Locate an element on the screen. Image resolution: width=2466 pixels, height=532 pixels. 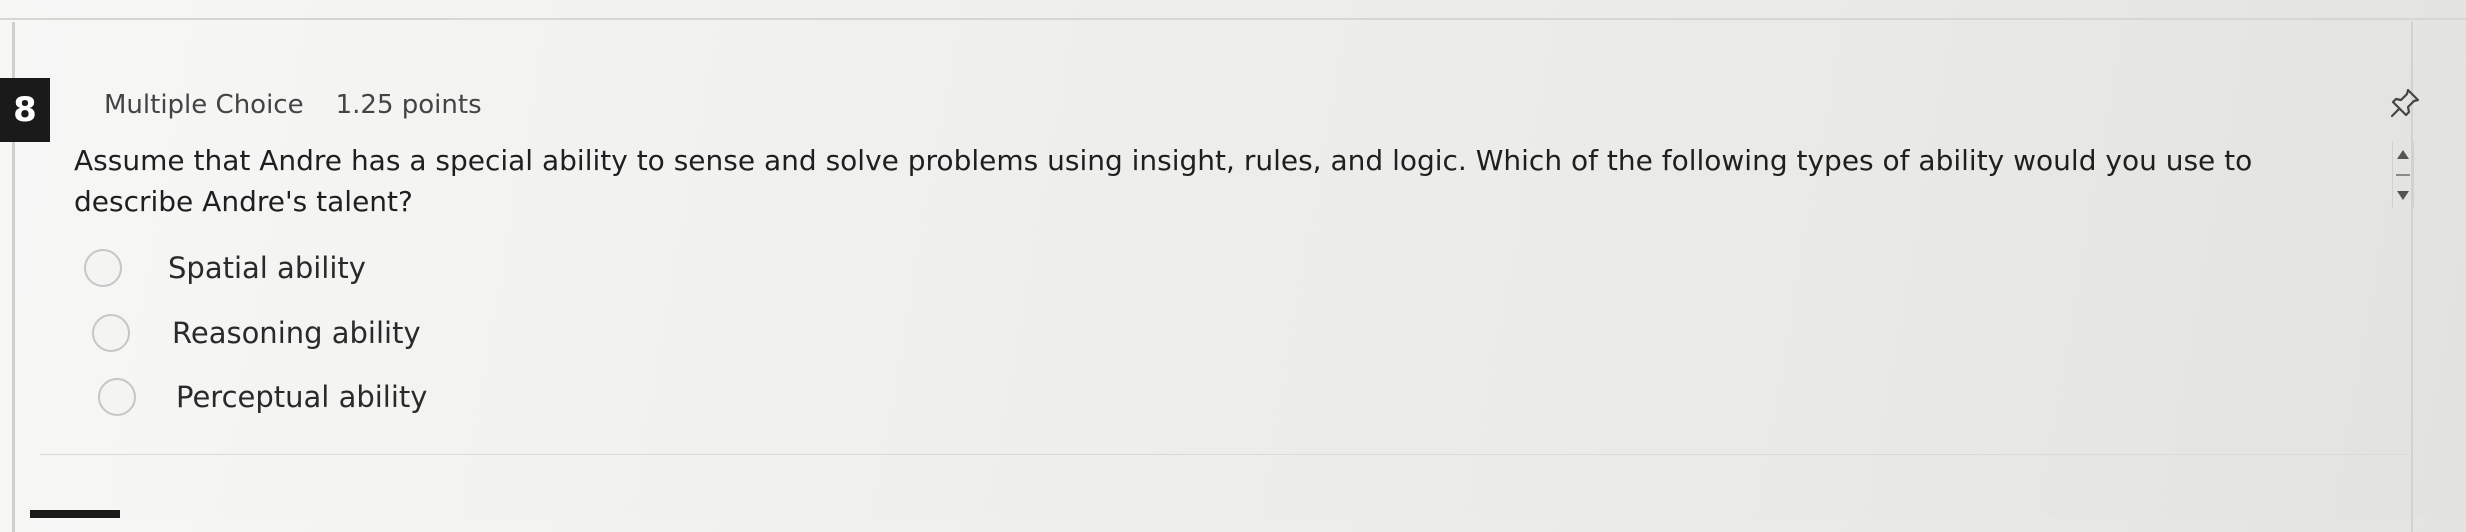
question-meta: Multiple Choice 1.25 points is located at coordinates (293, 105).